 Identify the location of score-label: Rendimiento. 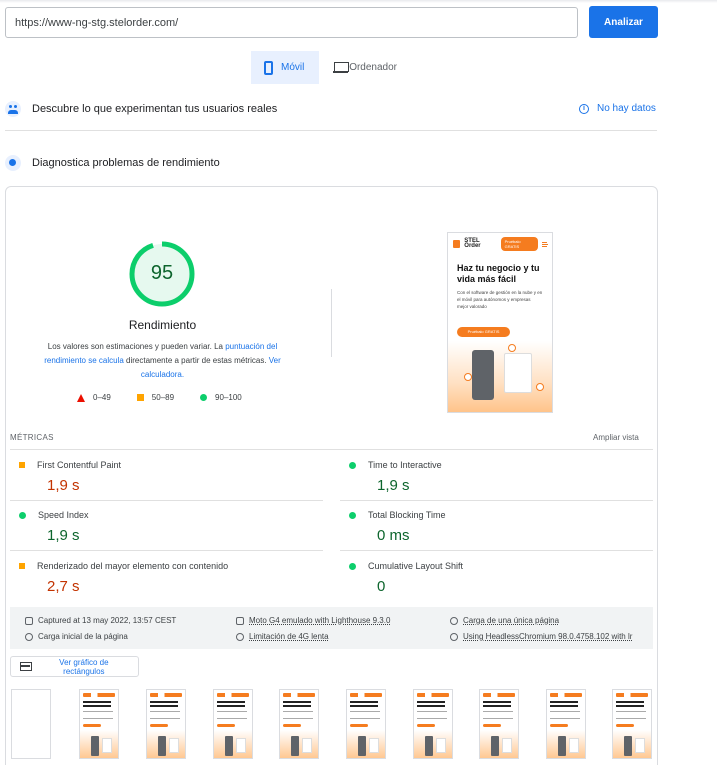
(162, 325).